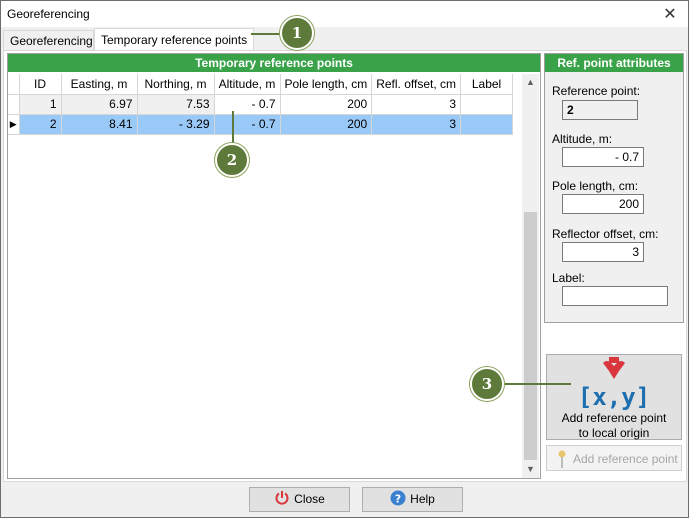 The width and height of the screenshot is (689, 518). Describe the element at coordinates (232, 160) in the screenshot. I see `callout-2: 2` at that location.